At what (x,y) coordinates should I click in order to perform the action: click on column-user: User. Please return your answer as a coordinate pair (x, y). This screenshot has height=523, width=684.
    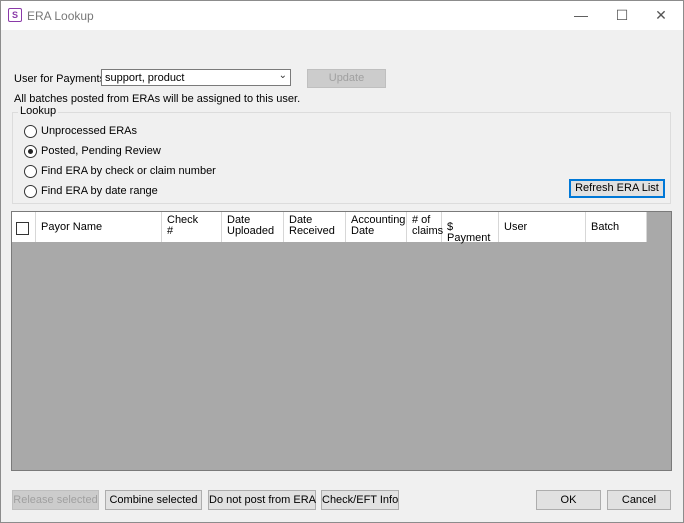
    Looking at the image, I should click on (542, 227).